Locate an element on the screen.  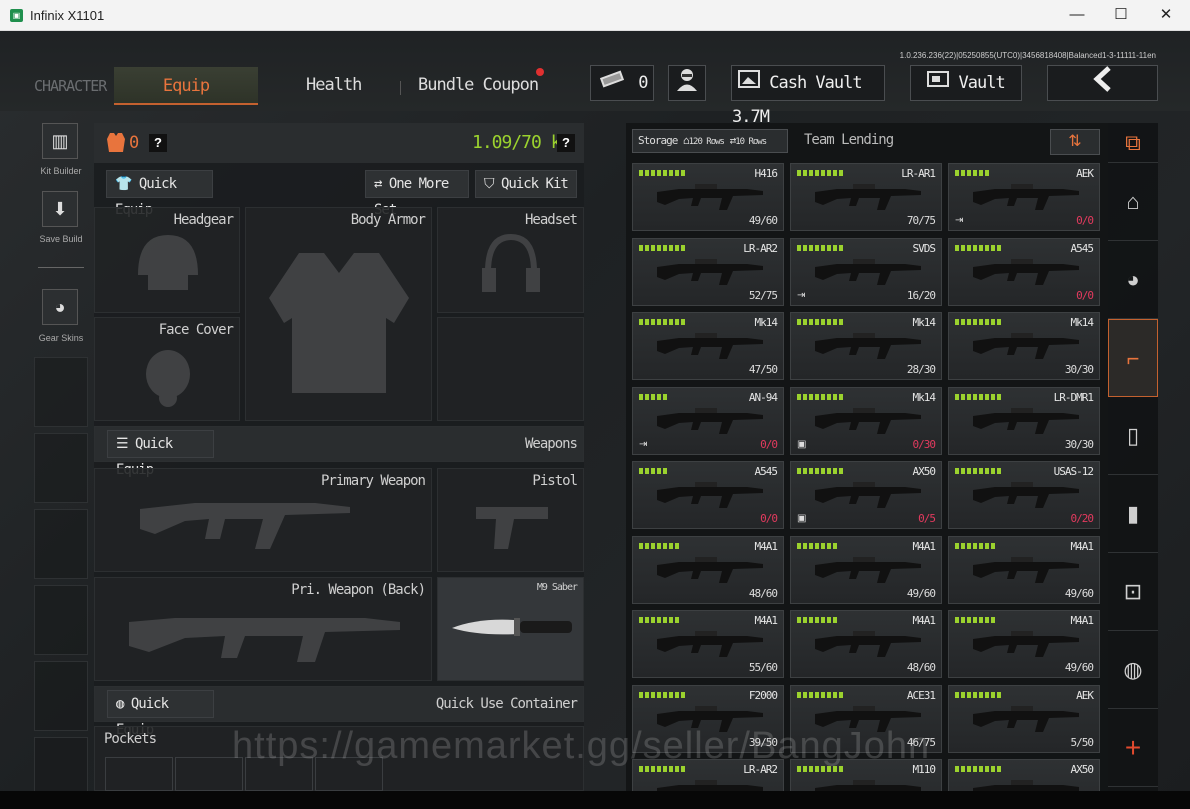
operator-button is located at coordinates (687, 83).